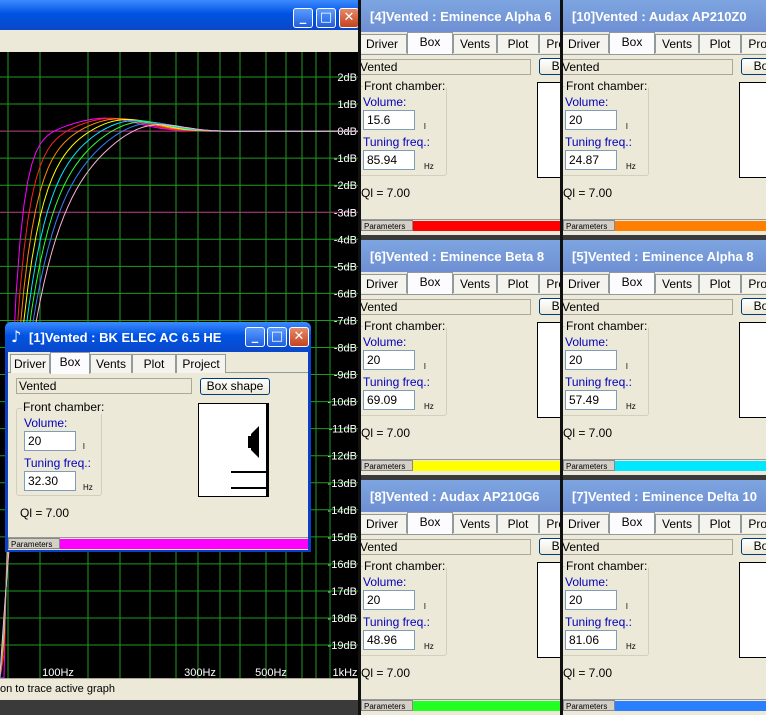  What do you see at coordinates (591, 400) in the screenshot?
I see `tuning-freq-input: 57.49` at bounding box center [591, 400].